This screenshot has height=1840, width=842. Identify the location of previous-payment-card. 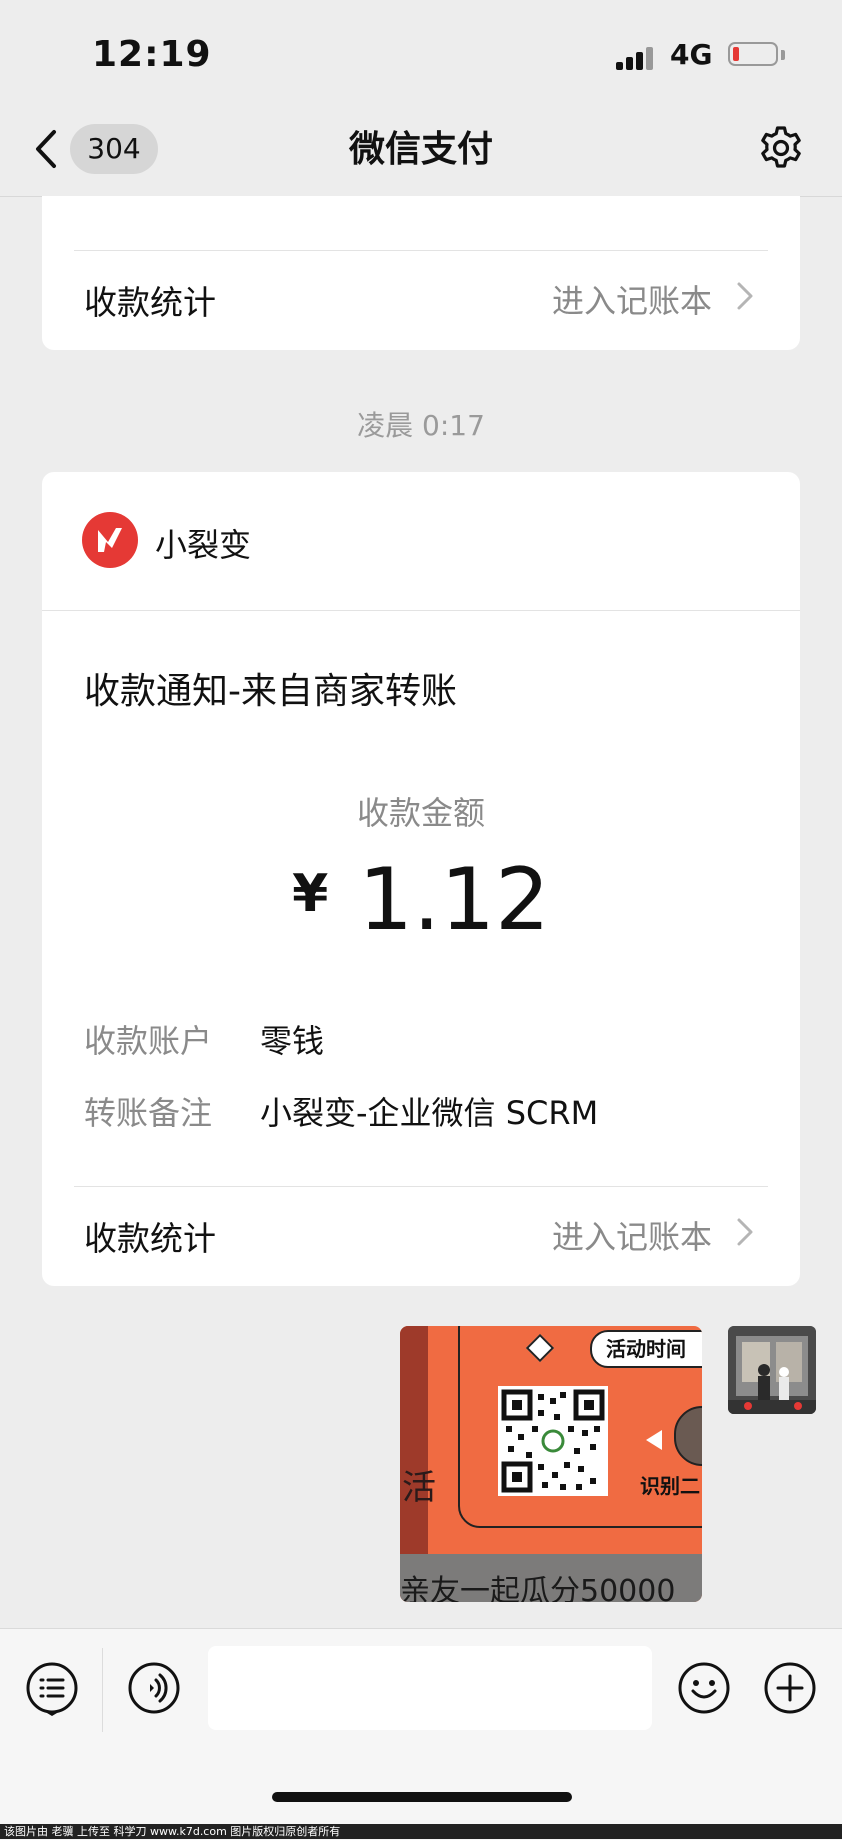
(421, 273).